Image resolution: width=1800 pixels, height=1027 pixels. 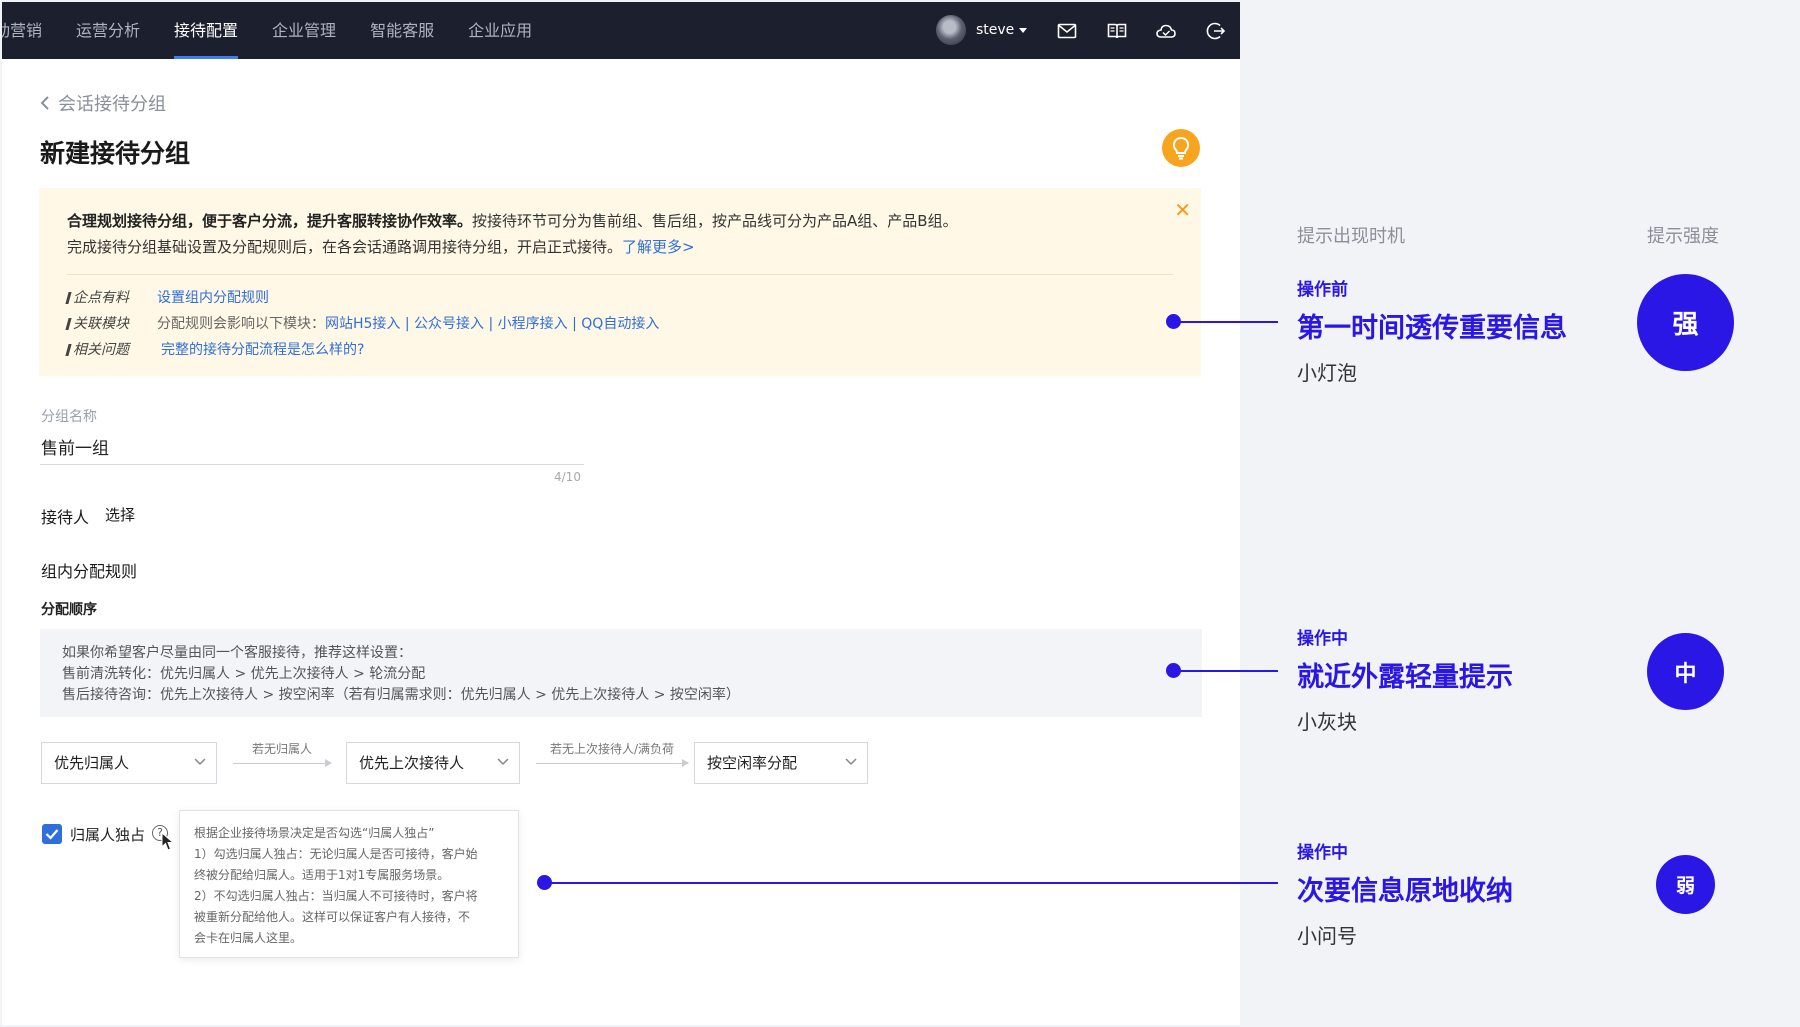 What do you see at coordinates (213, 298) in the screenshot?
I see `notice-row-link: 设置组内分配规则` at bounding box center [213, 298].